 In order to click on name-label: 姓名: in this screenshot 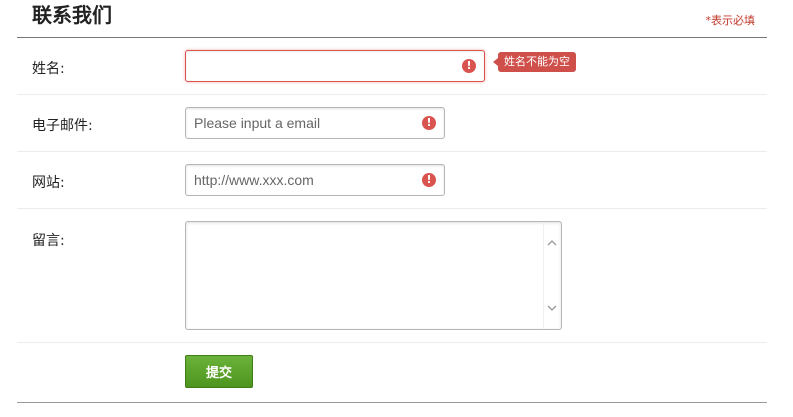, I will do `click(48, 69)`.